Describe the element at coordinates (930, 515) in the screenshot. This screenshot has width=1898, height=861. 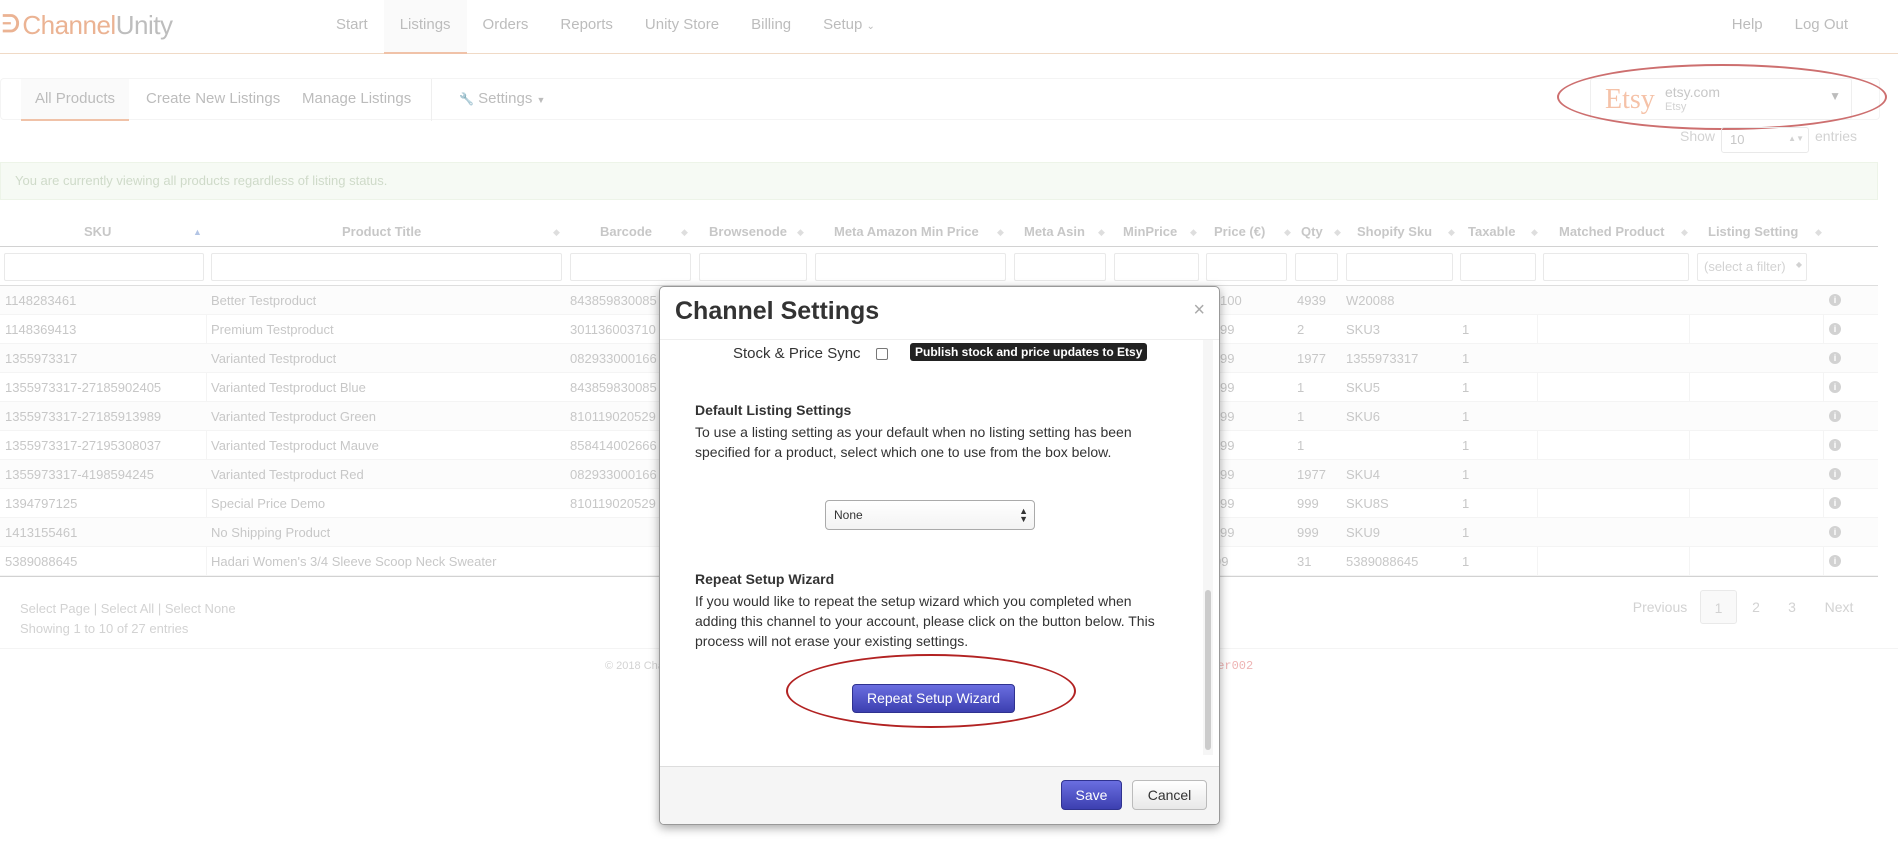
I see `default-listing-select: None ▲ ▼` at that location.